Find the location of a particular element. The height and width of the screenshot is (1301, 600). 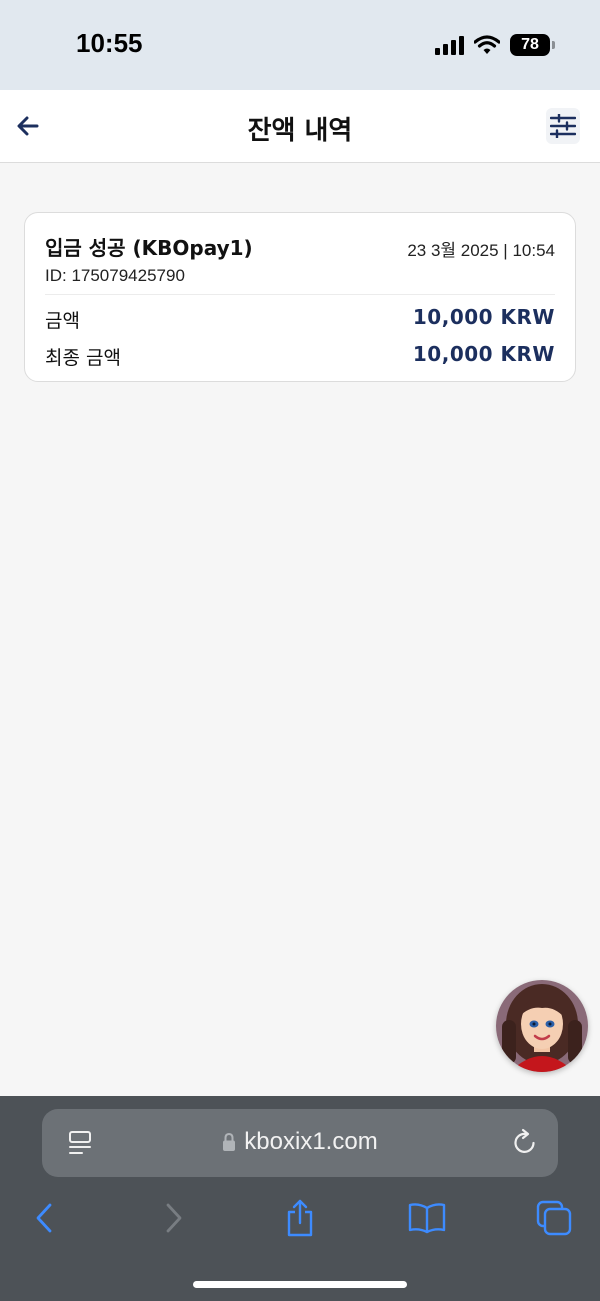

card-divider is located at coordinates (300, 294).